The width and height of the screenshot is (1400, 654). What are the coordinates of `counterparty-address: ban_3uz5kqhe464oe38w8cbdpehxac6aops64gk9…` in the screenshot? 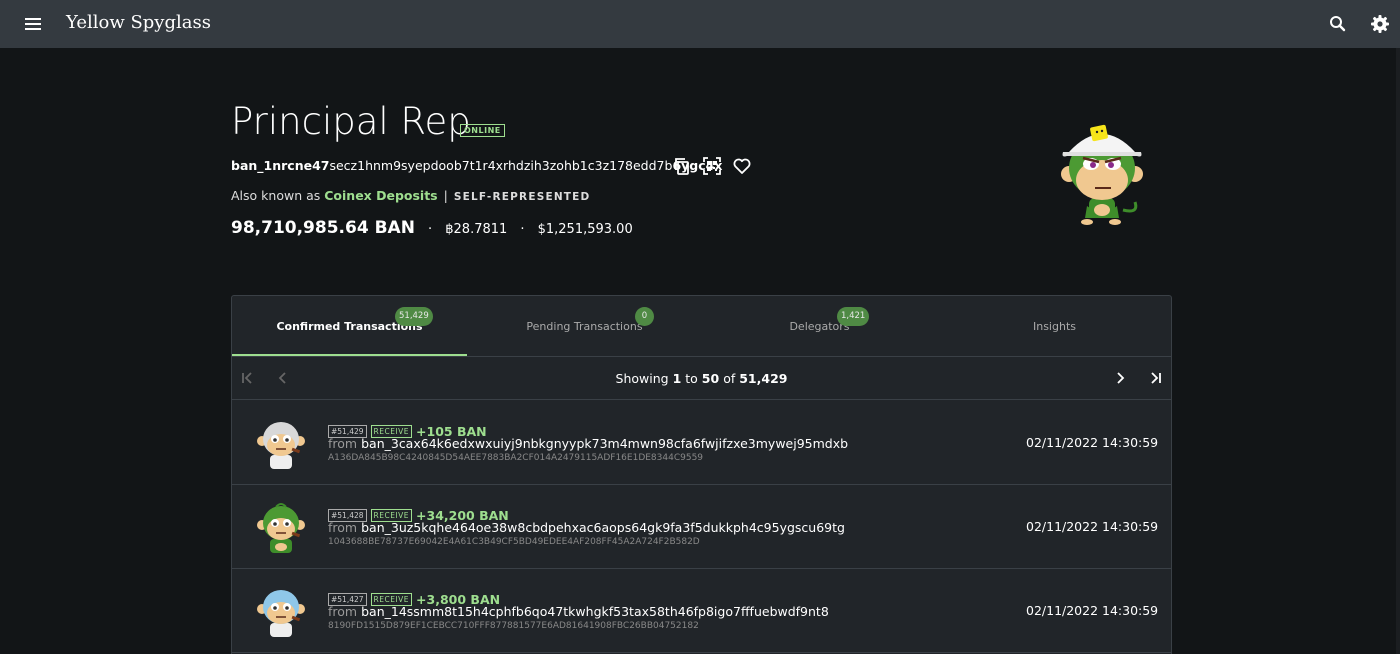 It's located at (603, 527).